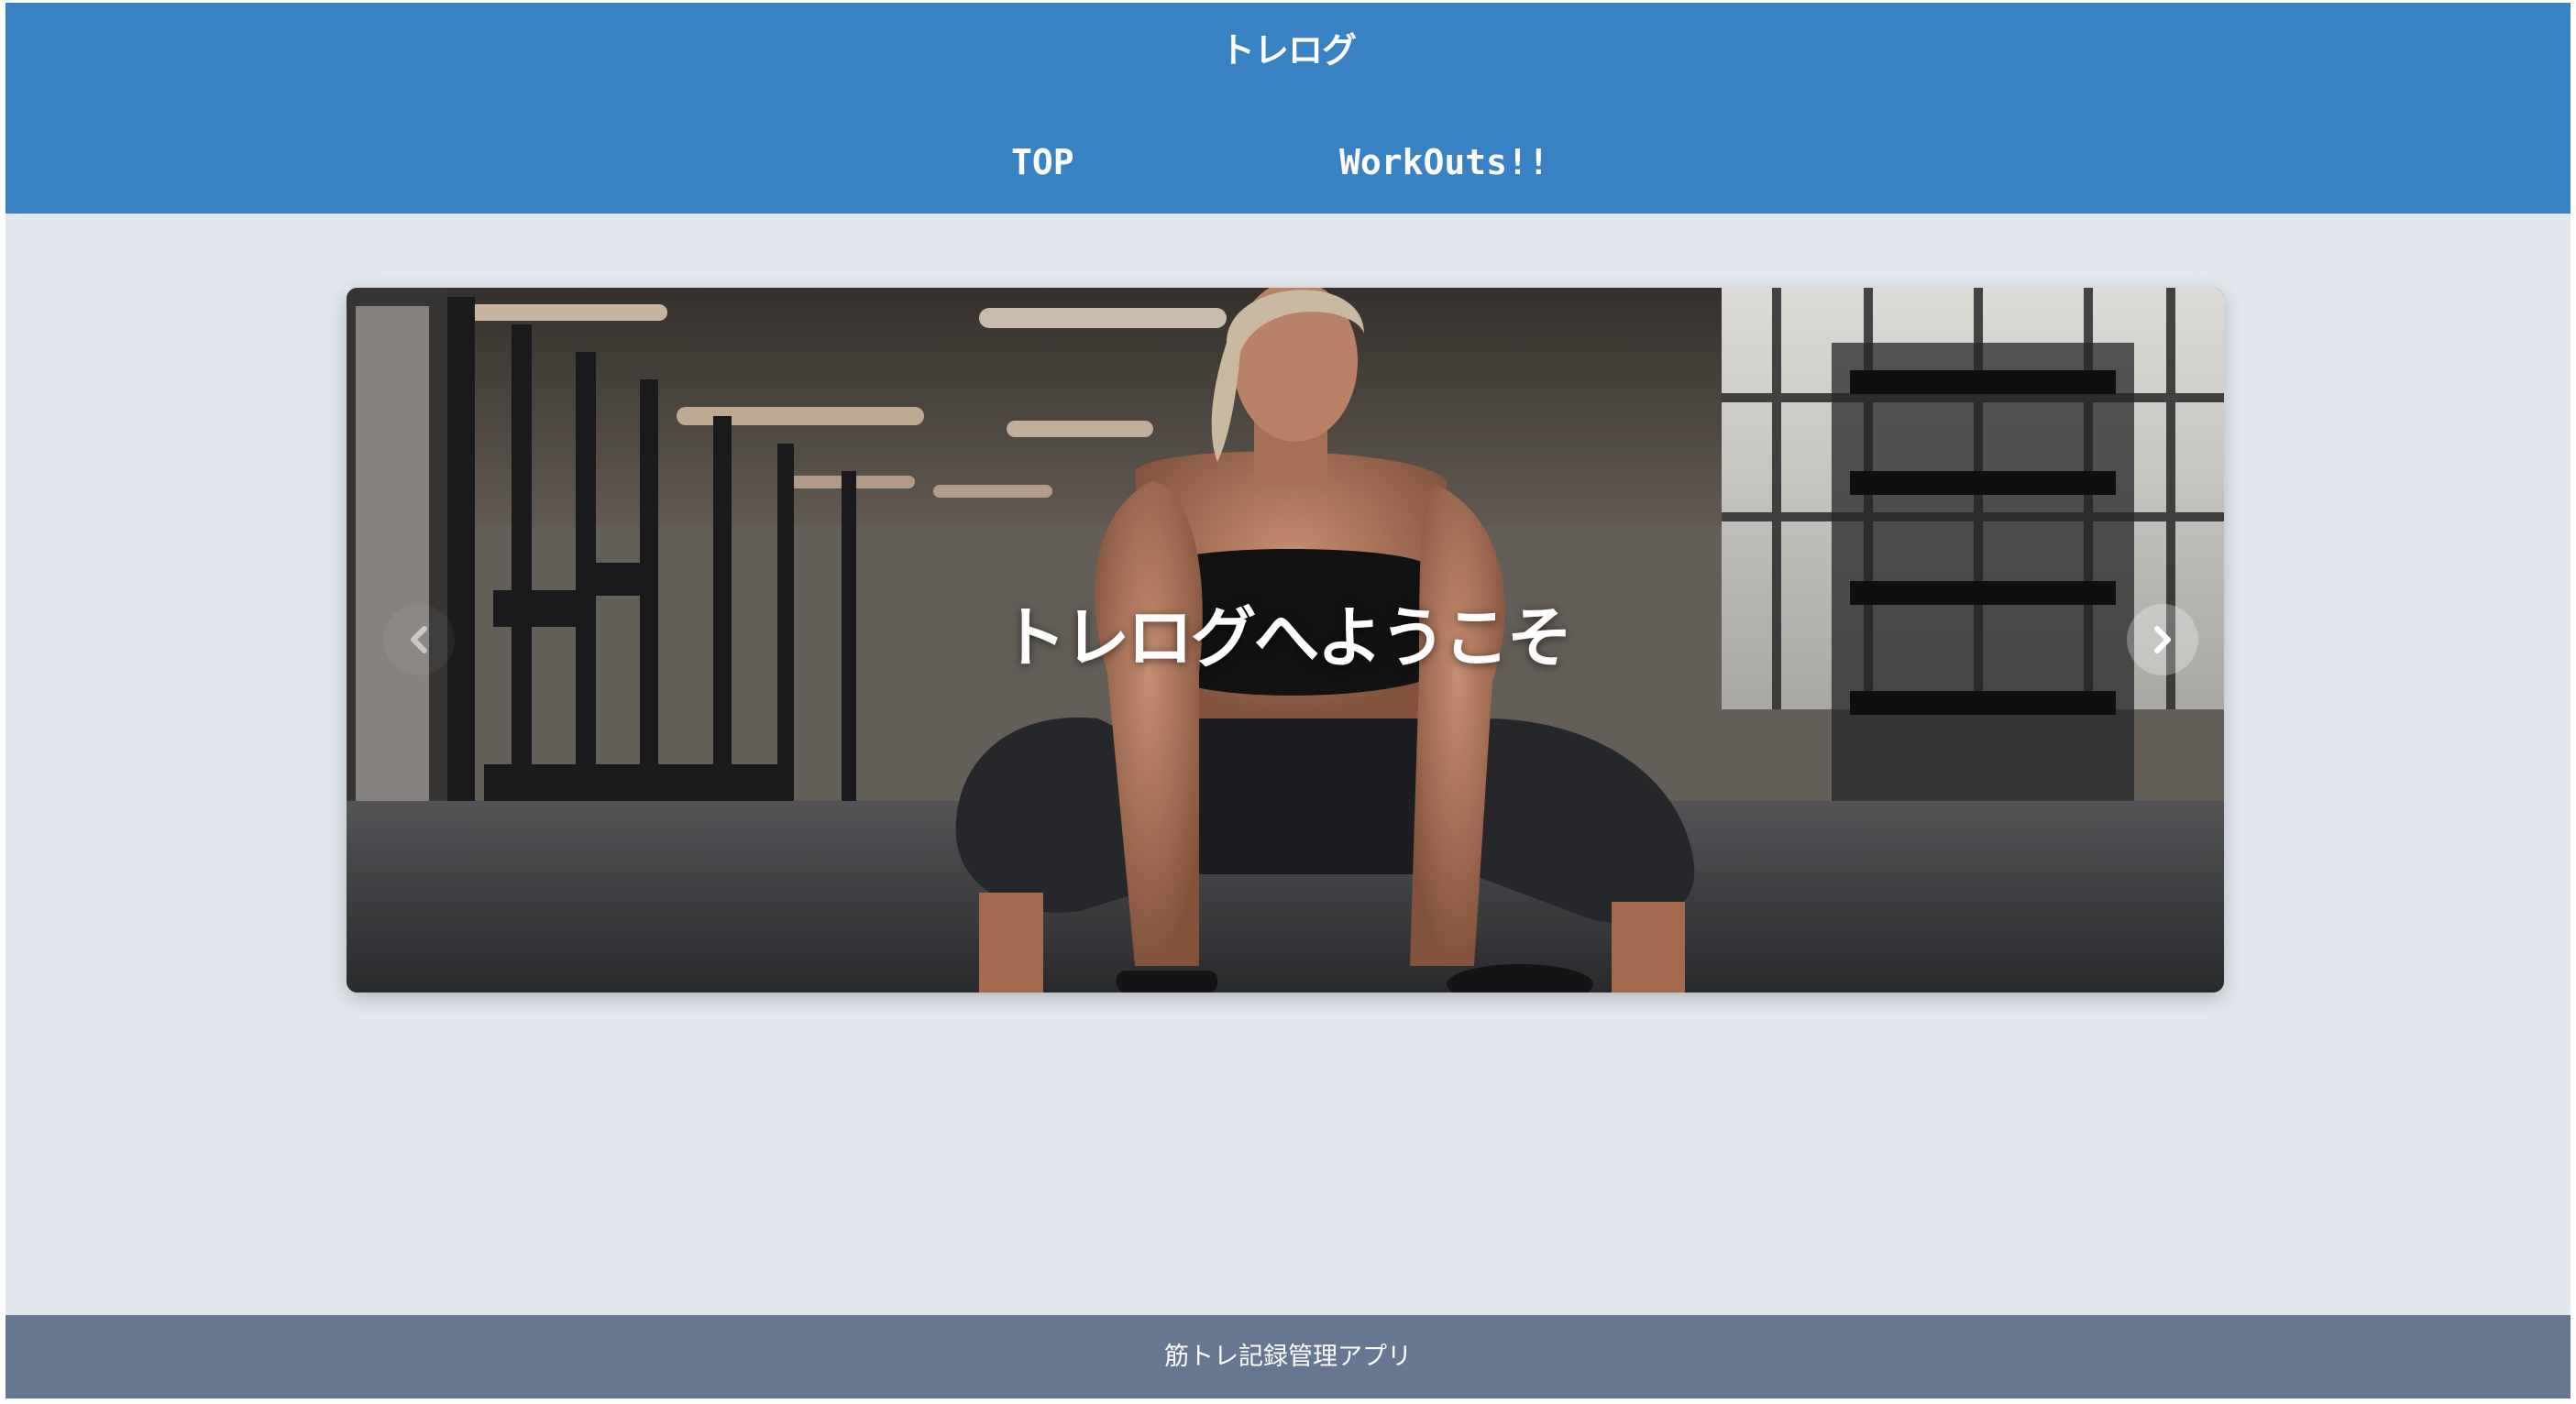 Image resolution: width=2576 pixels, height=1404 pixels. I want to click on footer-text: 筋トレ記録管理アプリ, so click(1288, 1357).